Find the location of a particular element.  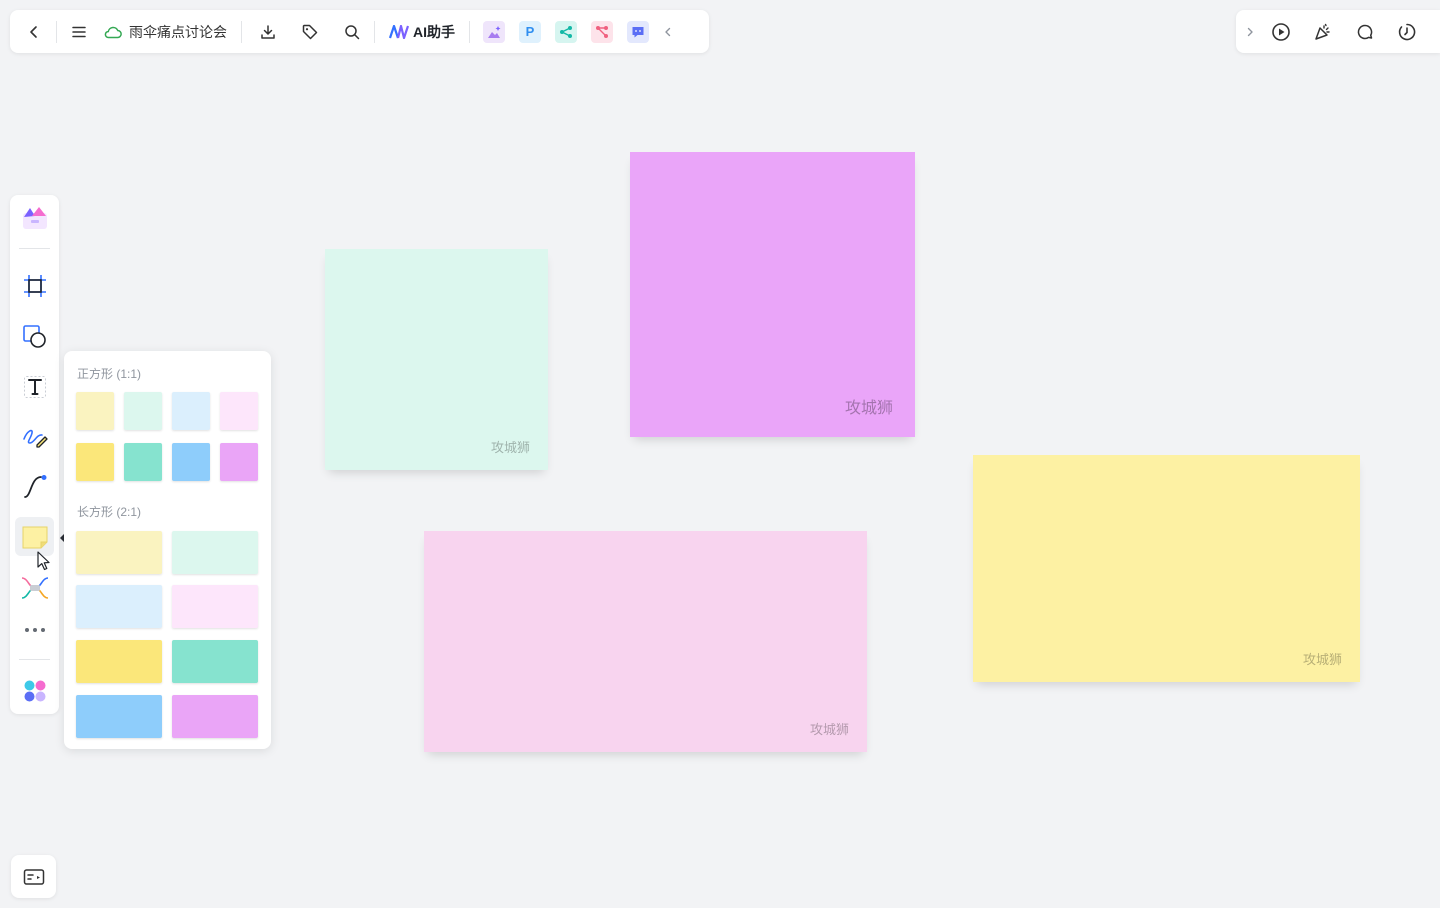

p-app-icon: P is located at coordinates (530, 31).